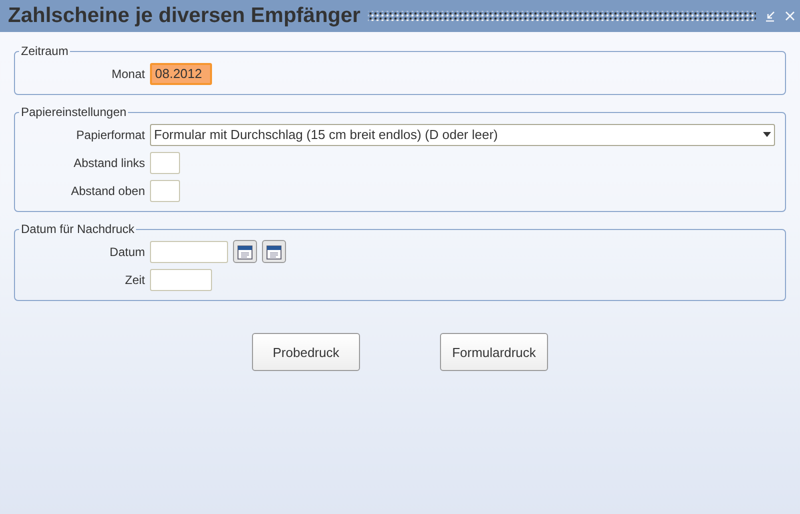 This screenshot has height=514, width=800. Describe the element at coordinates (110, 135) in the screenshot. I see `field-label: Papierformat` at that location.